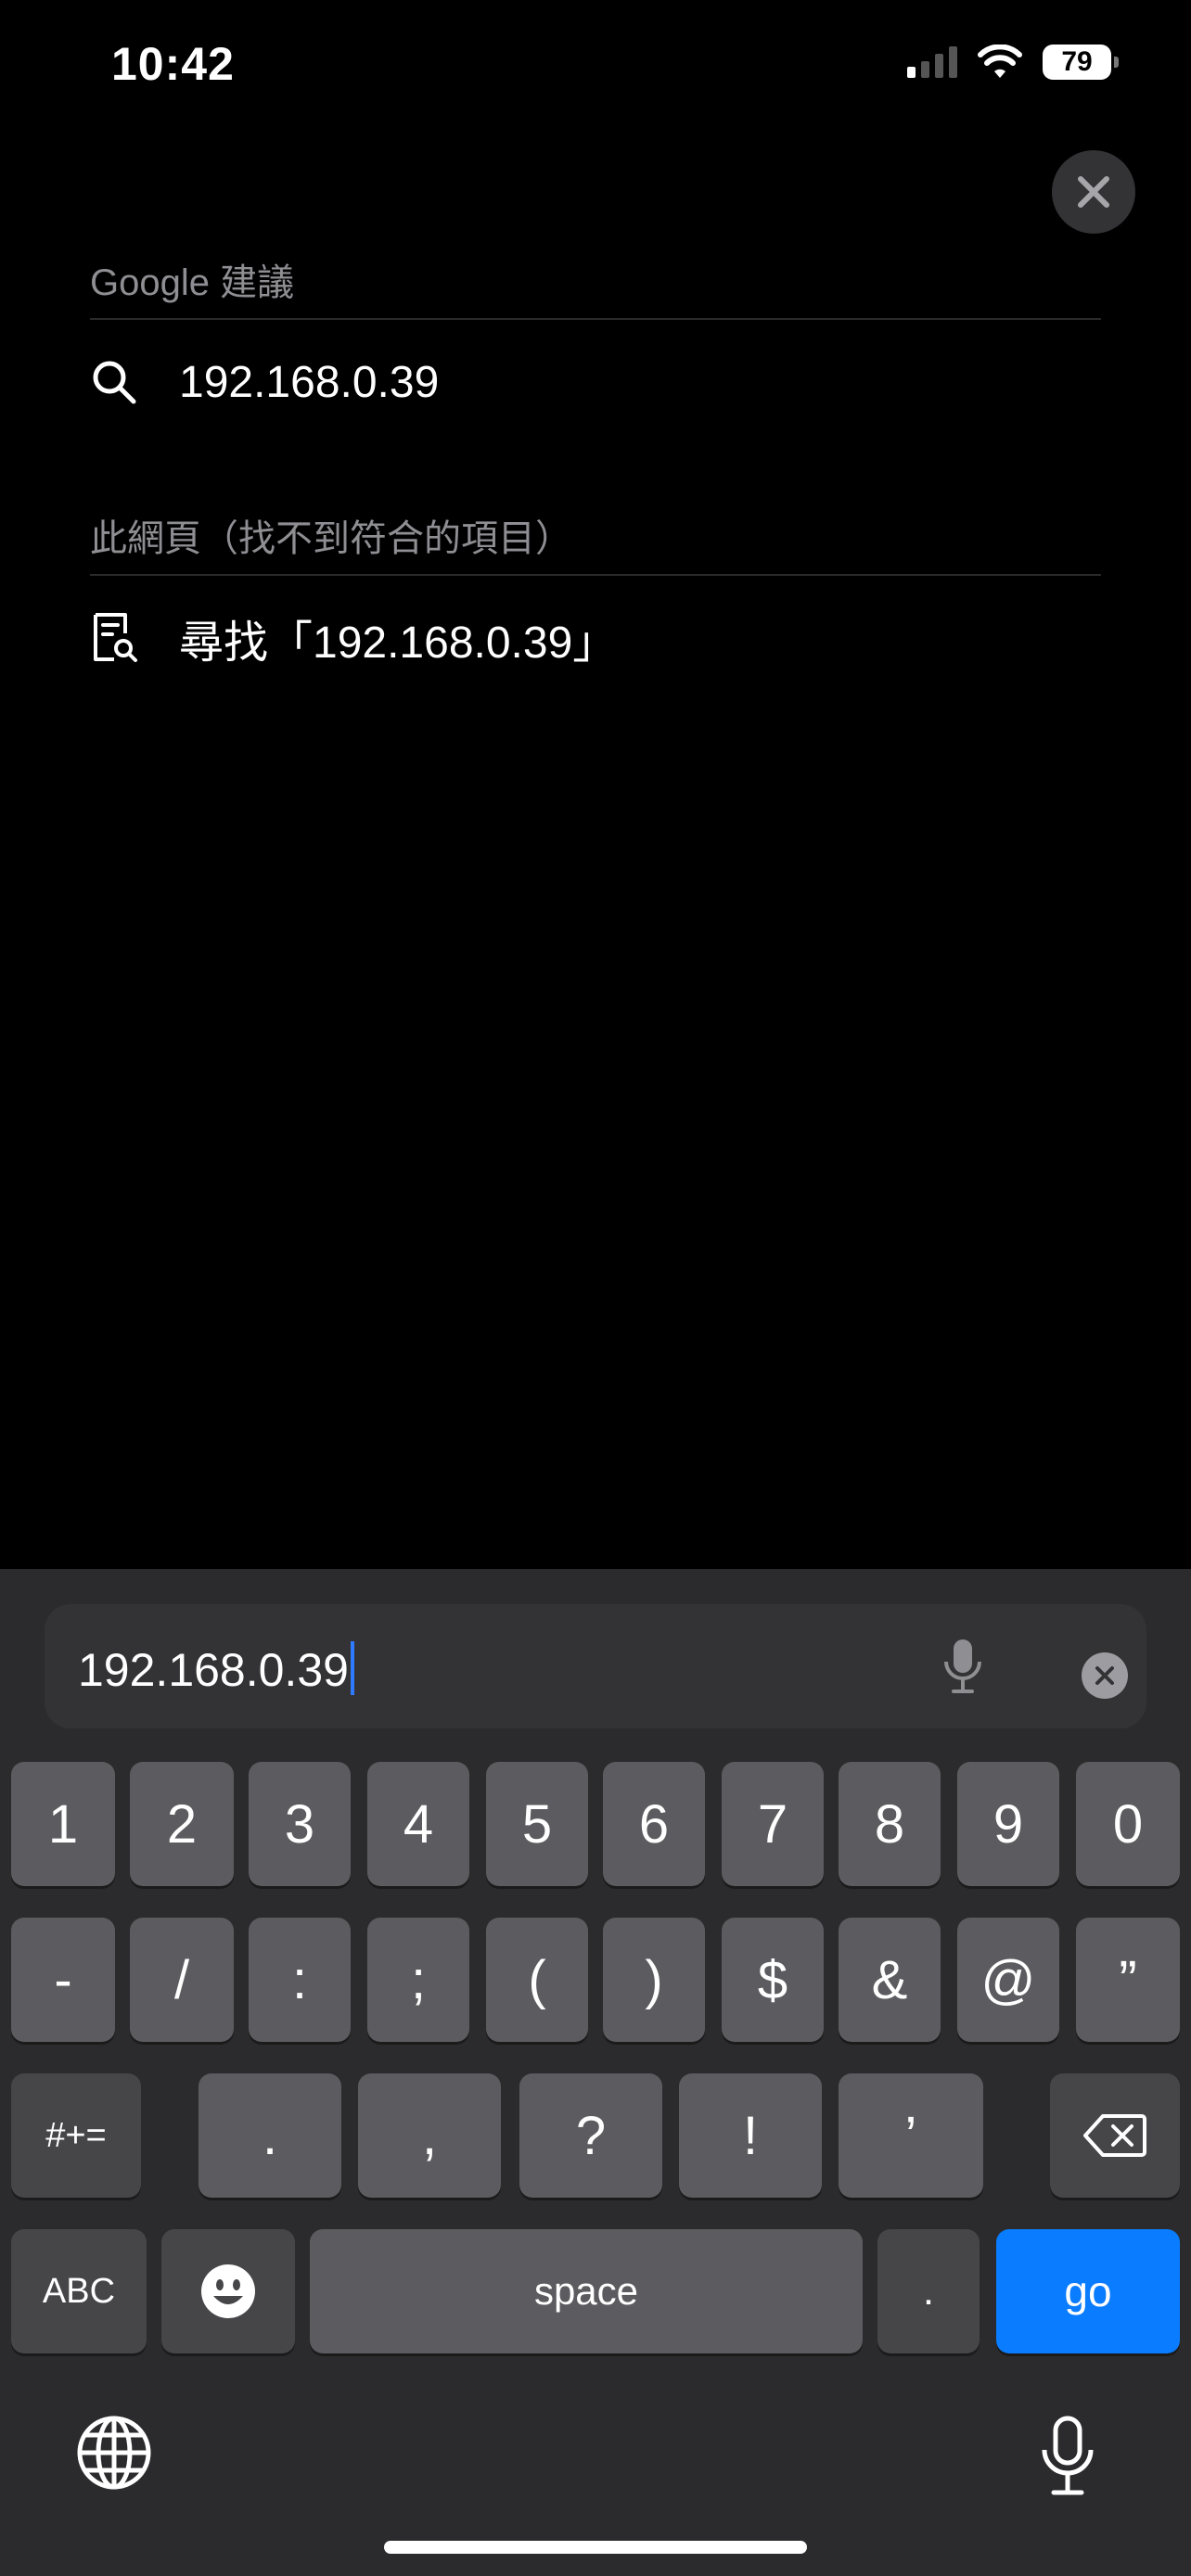  Describe the element at coordinates (1068, 2455) in the screenshot. I see `dictation-mic-icon` at that location.